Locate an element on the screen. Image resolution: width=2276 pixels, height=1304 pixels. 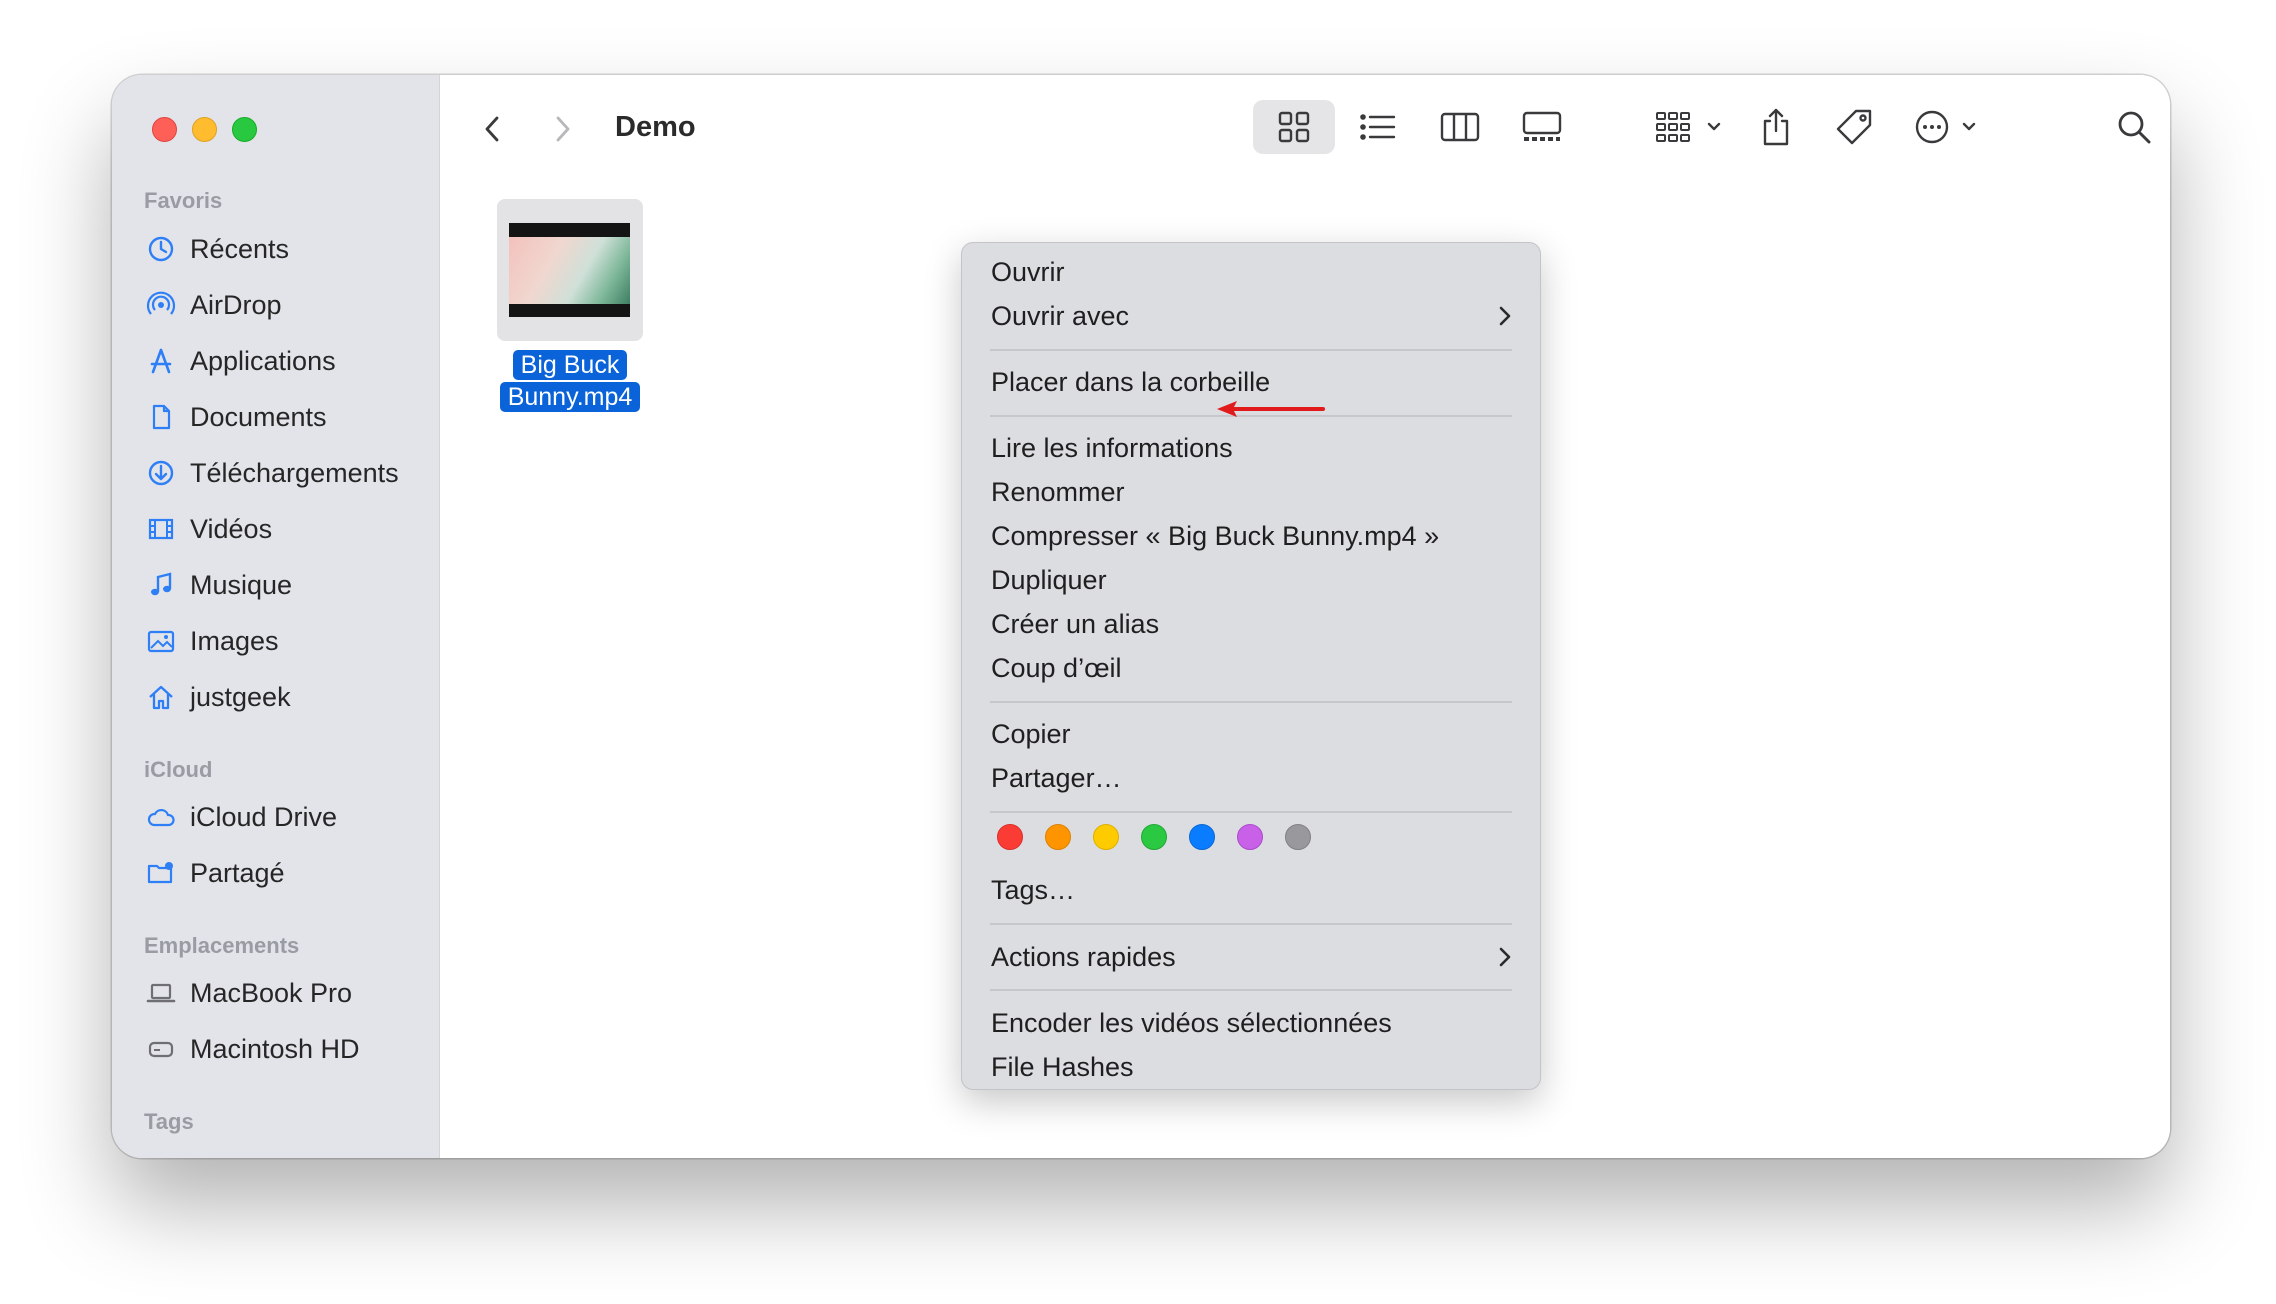
clock-icon is located at coordinates (161, 249).